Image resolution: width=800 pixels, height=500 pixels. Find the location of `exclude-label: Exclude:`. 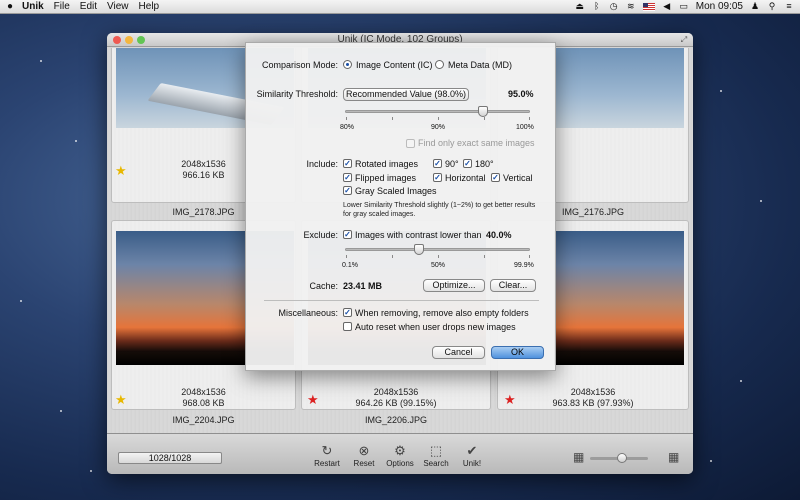

exclude-label: Exclude: is located at coordinates (320, 235).